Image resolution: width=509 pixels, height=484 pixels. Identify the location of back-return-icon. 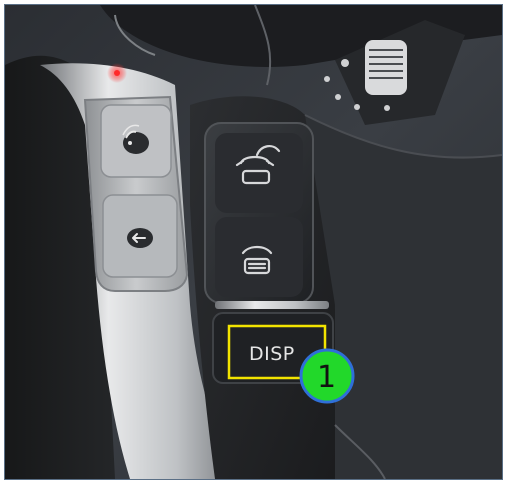
(140, 238).